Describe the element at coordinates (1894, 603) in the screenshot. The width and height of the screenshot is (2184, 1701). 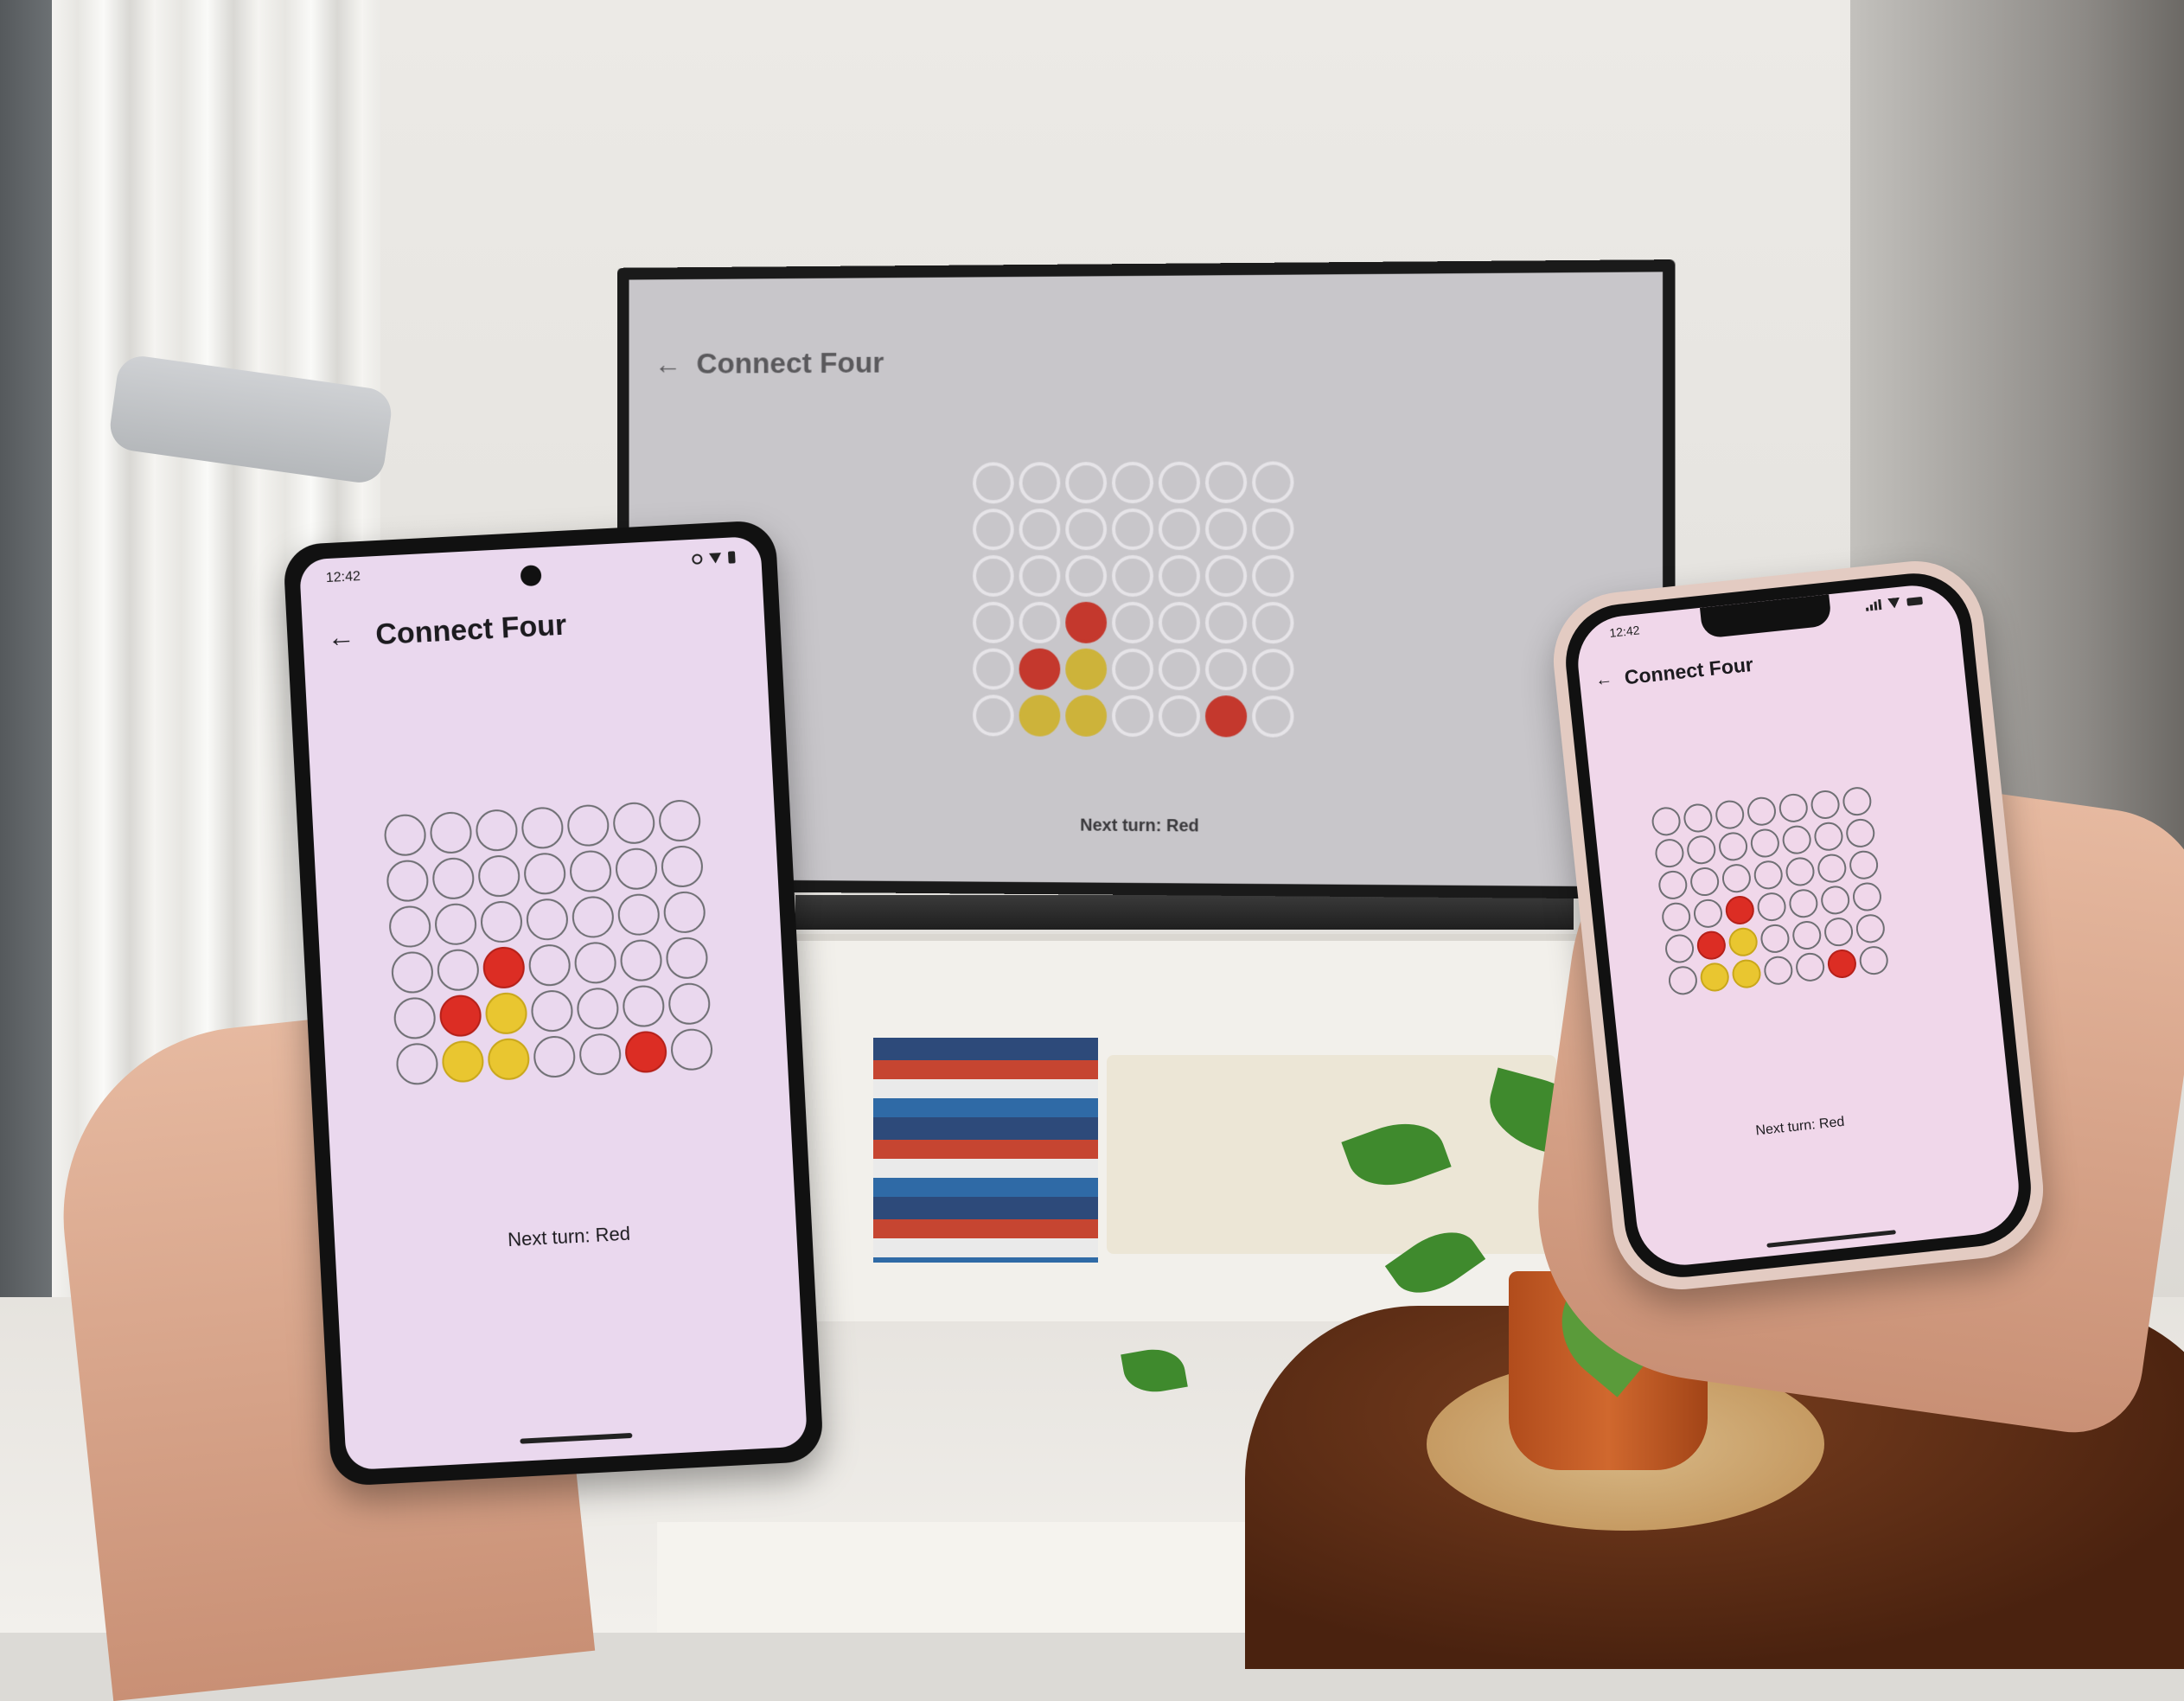
I see `wifi-icon` at that location.